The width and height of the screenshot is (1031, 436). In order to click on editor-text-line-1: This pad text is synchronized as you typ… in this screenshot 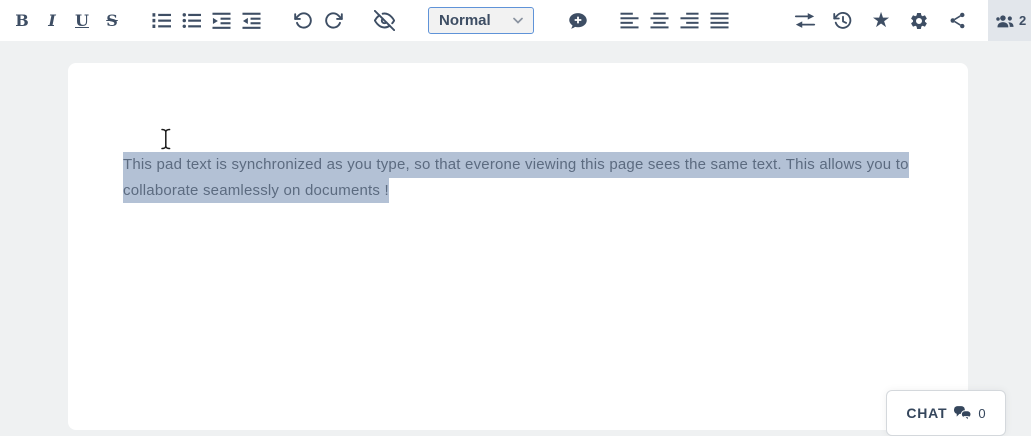, I will do `click(516, 165)`.